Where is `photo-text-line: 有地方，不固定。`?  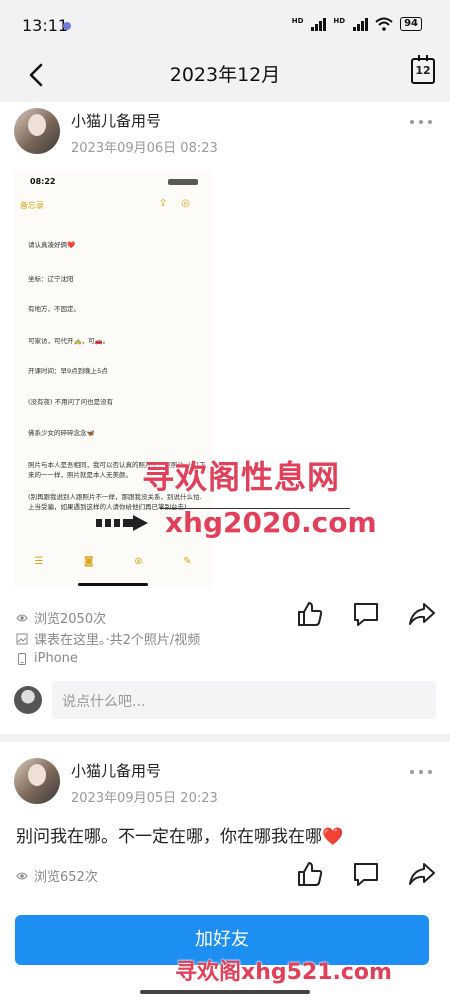
photo-text-line: 有地方，不固定。 is located at coordinates (54, 309).